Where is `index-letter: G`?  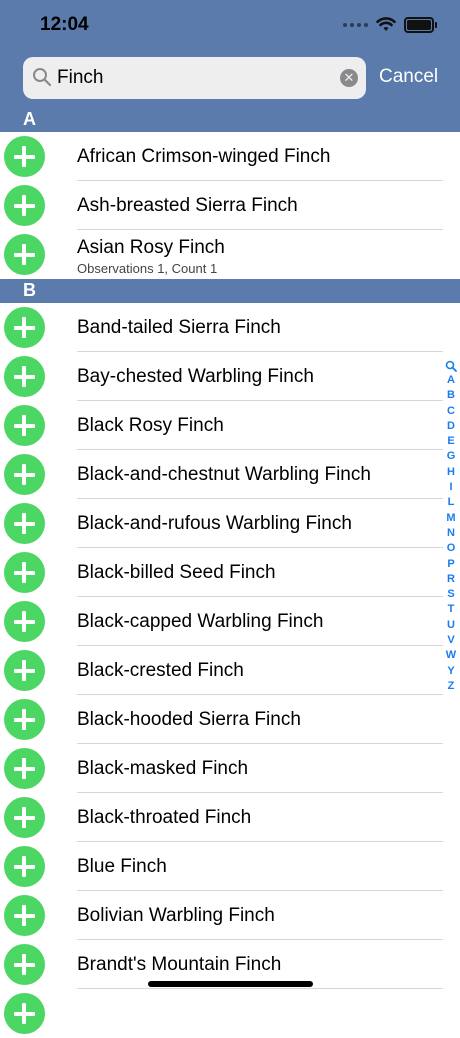 index-letter: G is located at coordinates (451, 456).